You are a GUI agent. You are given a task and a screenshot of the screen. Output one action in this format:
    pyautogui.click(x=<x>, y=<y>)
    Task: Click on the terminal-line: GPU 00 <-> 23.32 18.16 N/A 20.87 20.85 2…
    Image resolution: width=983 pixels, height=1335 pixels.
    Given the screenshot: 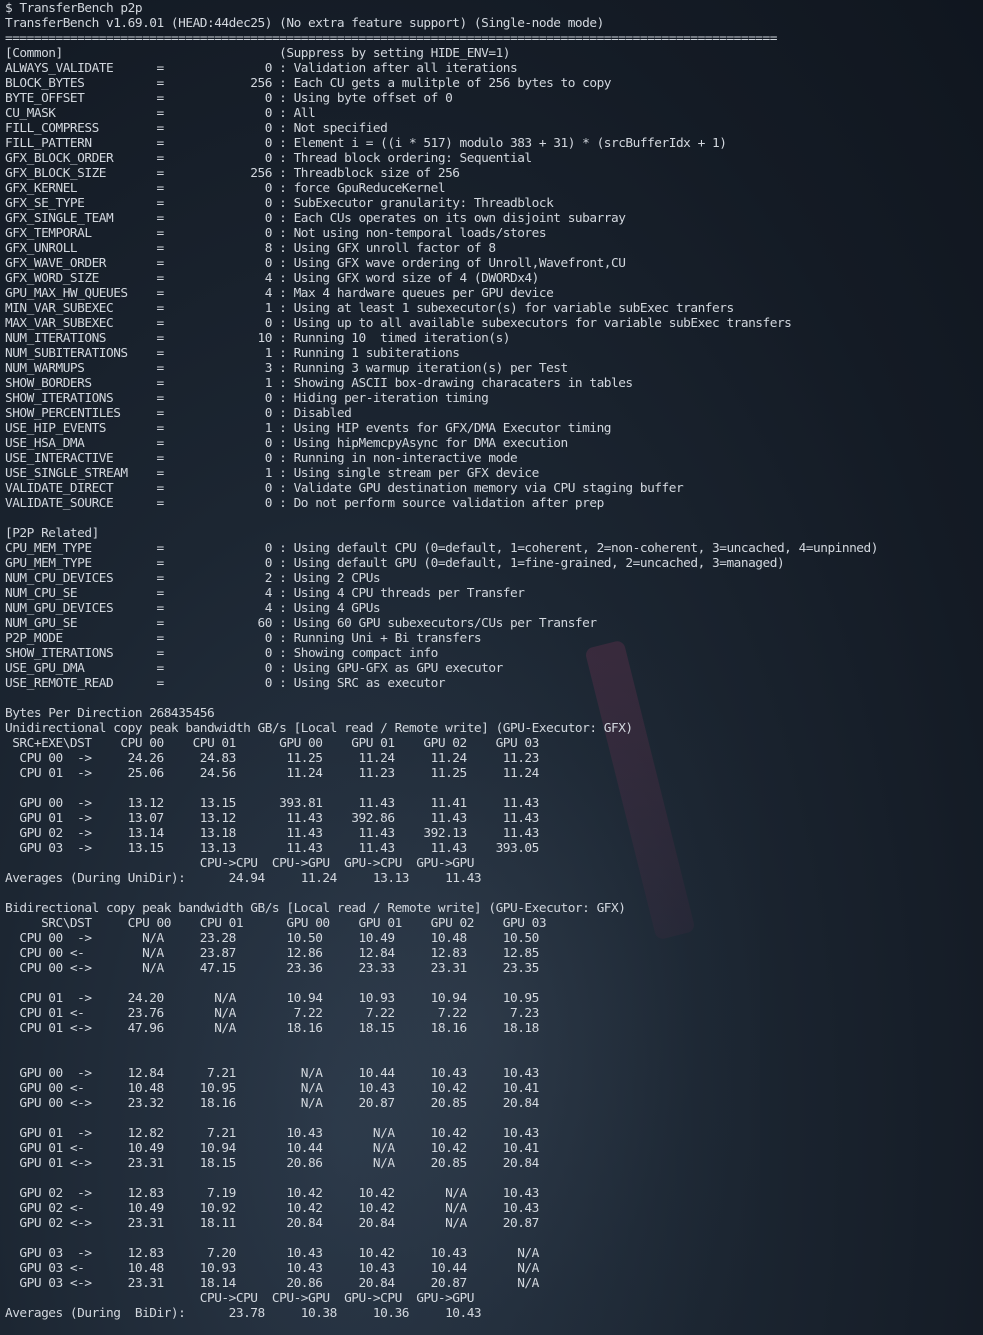 What is the action you would take?
    pyautogui.click(x=272, y=1103)
    